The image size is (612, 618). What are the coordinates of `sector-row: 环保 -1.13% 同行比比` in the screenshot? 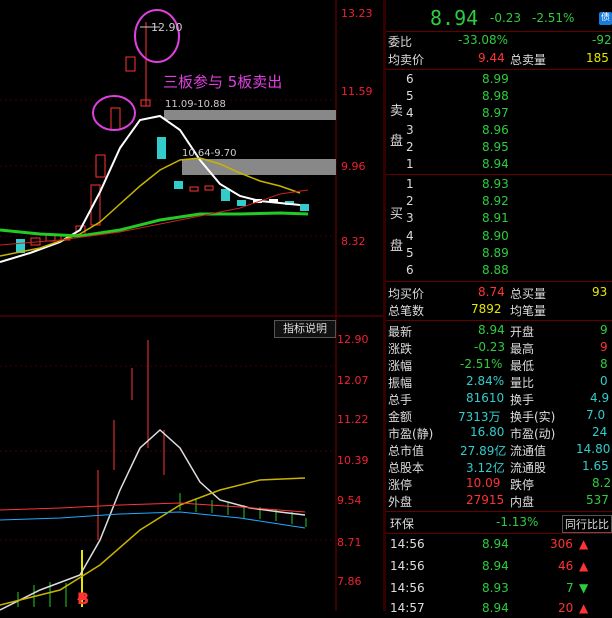 It's located at (499, 523).